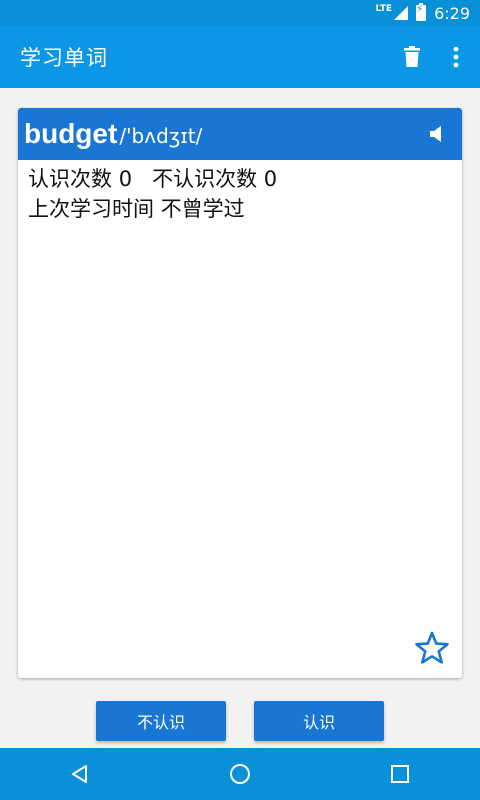  What do you see at coordinates (452, 13) in the screenshot?
I see `clock-time: 6:29` at bounding box center [452, 13].